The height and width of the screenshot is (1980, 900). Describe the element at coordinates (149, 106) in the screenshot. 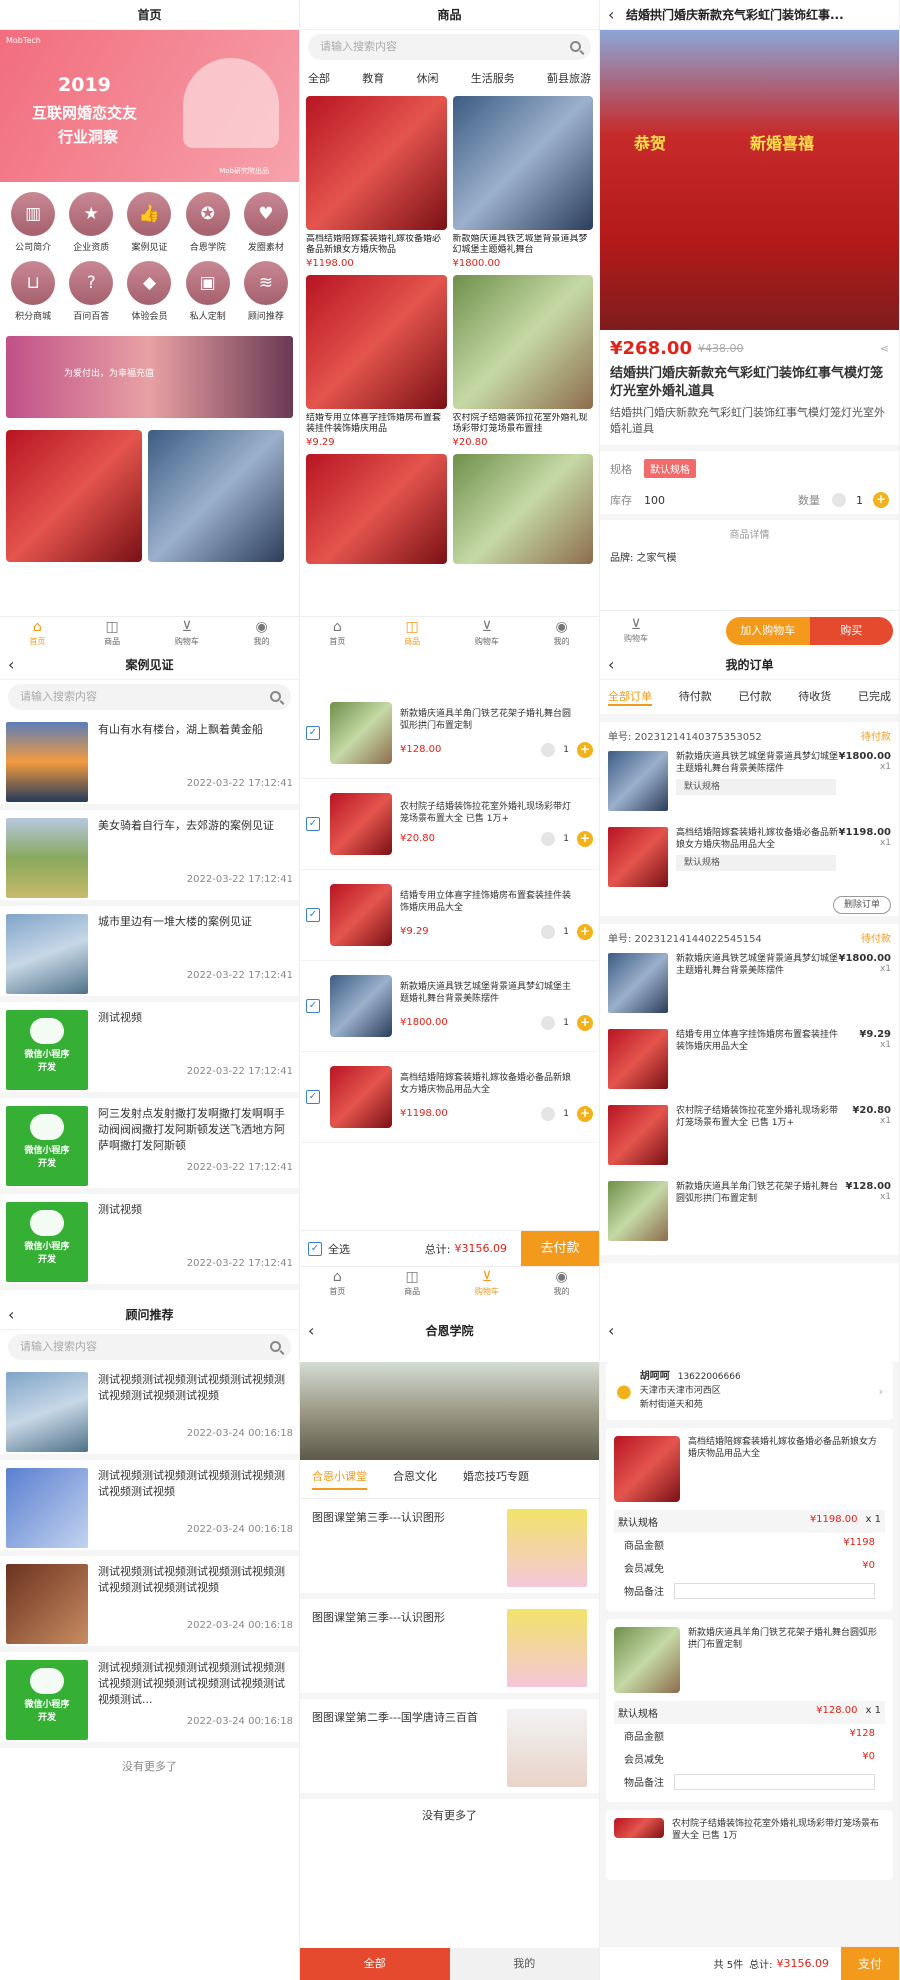

I see `home-banner: MobTech 2019 互联网婚恋交友 行业洞察 Mob研究院出品` at that location.